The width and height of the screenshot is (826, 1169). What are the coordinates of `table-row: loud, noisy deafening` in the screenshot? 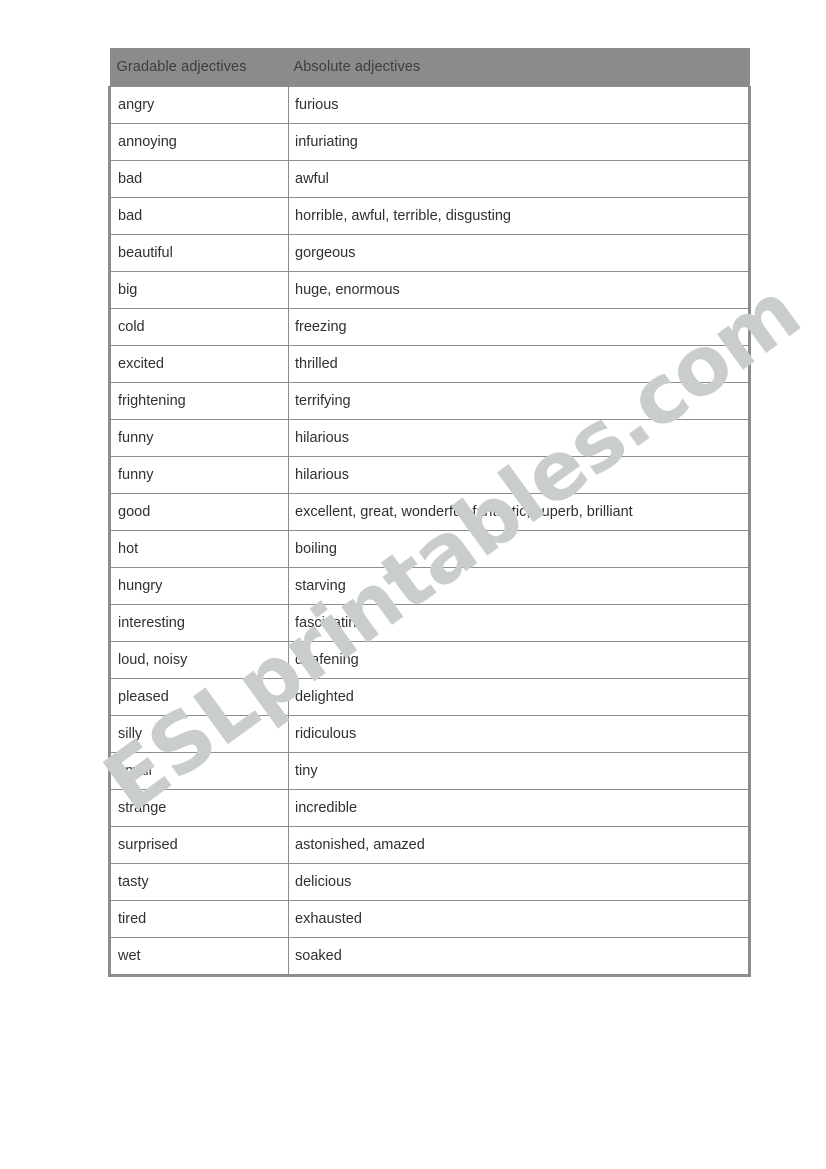 It's located at (429, 660).